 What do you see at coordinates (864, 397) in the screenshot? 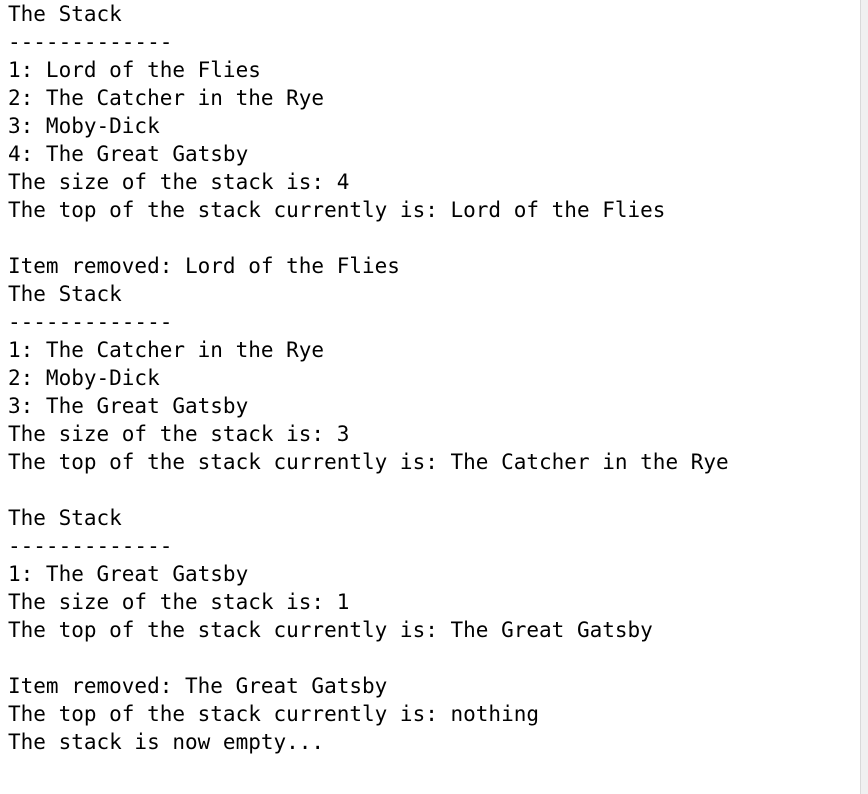
I see `window-right-edge` at bounding box center [864, 397].